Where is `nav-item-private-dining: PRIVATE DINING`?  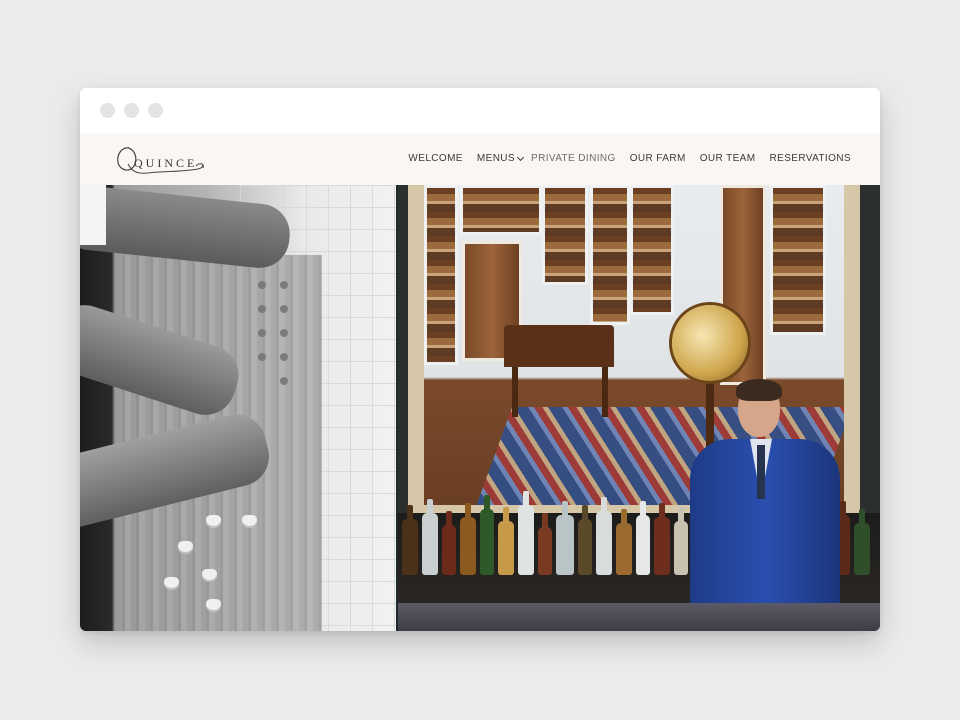 nav-item-private-dining: PRIVATE DINING is located at coordinates (573, 158).